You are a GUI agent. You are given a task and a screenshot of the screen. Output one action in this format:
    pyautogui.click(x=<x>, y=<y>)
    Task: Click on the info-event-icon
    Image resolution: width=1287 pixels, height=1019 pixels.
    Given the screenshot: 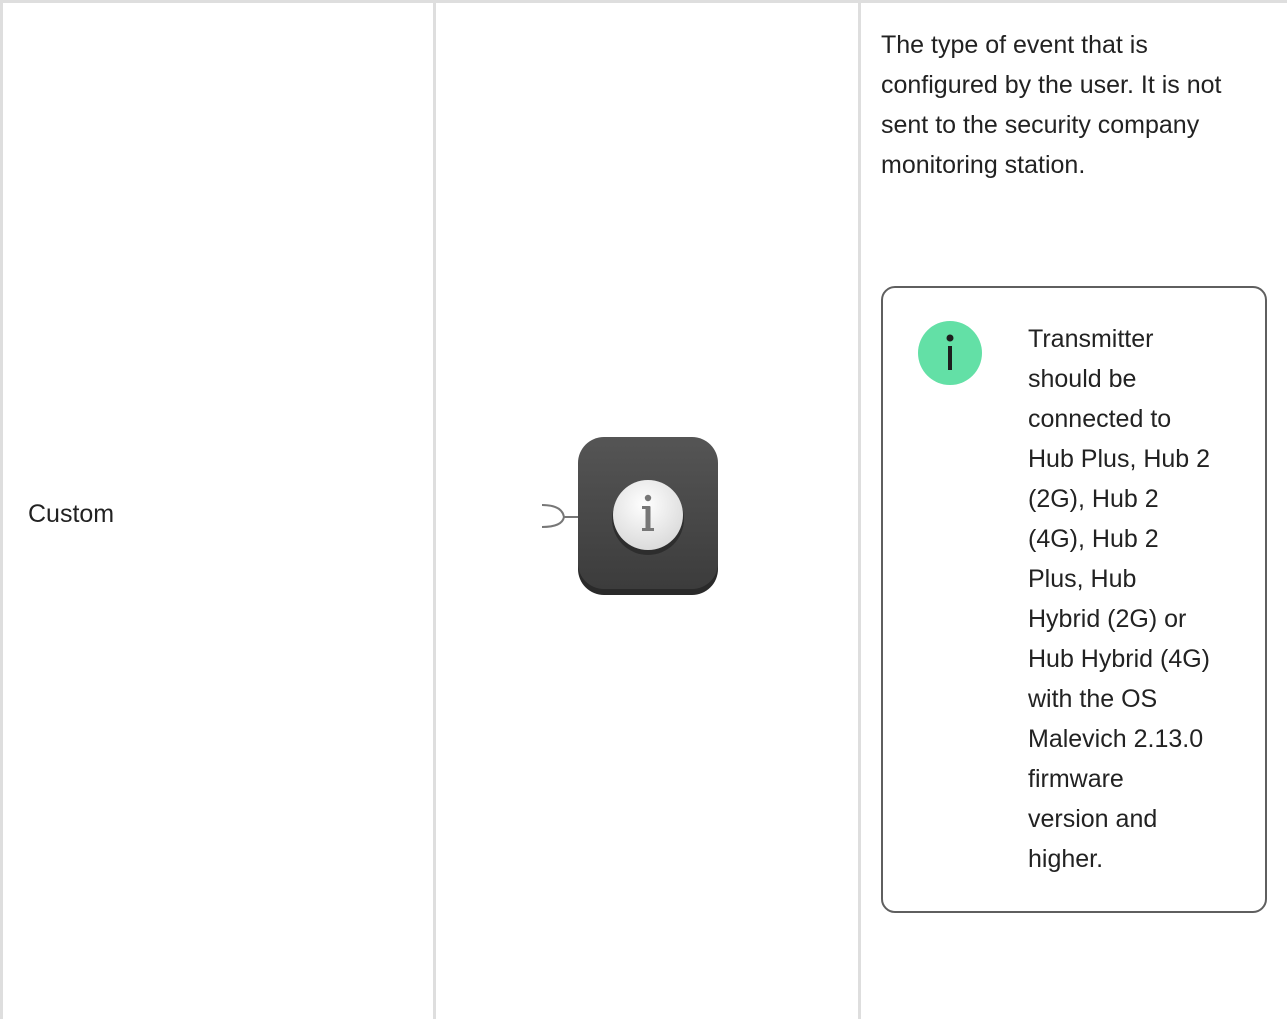 What is the action you would take?
    pyautogui.click(x=629, y=516)
    